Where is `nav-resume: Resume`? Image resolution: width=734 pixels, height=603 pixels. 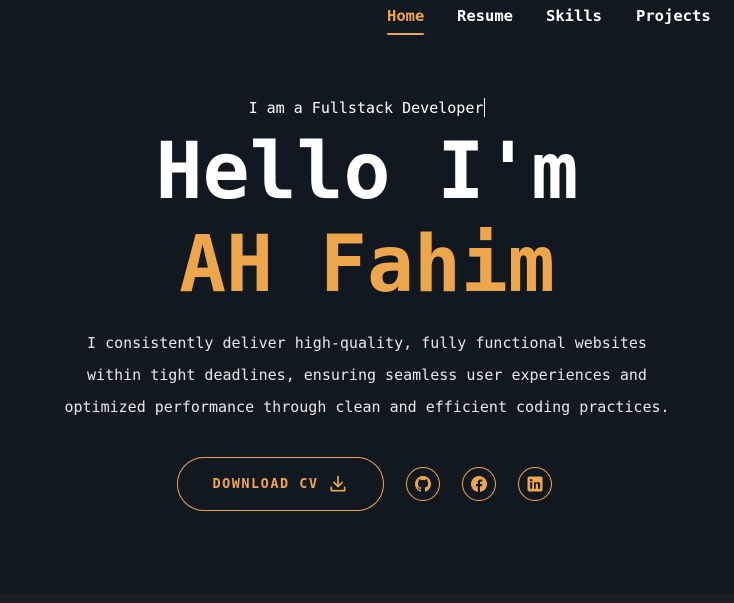 nav-resume: Resume is located at coordinates (485, 16).